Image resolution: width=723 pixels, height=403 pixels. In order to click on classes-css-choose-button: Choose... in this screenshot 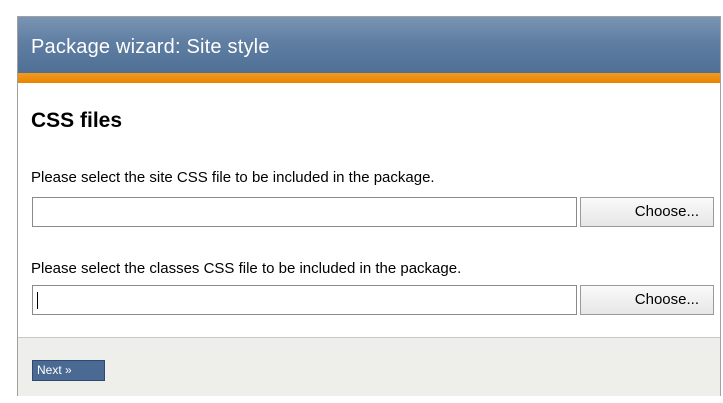, I will do `click(647, 300)`.